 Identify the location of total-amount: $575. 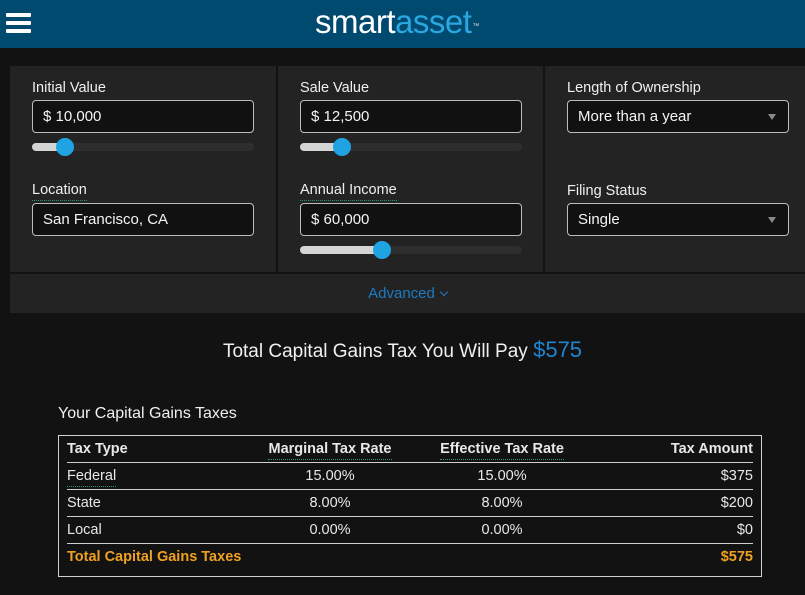
(736, 557).